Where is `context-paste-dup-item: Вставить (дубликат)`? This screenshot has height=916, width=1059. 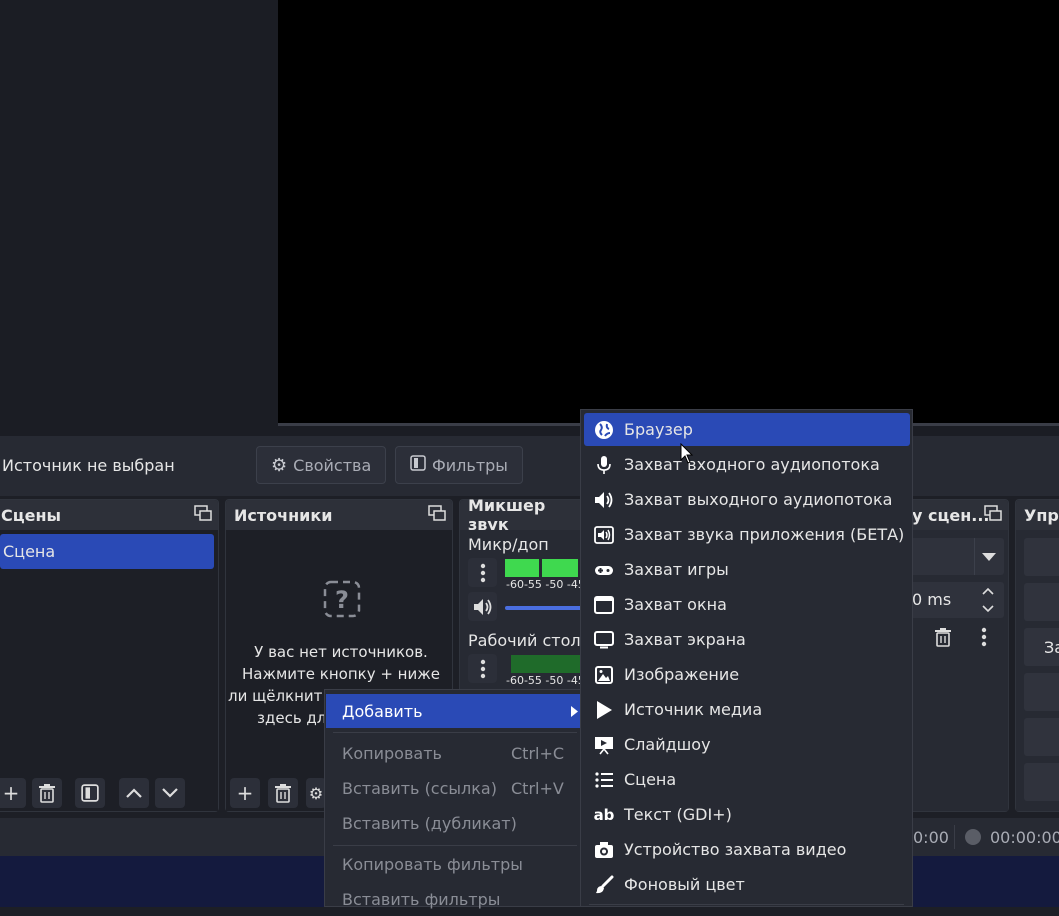
context-paste-dup-item: Вставить (дубликат) is located at coordinates (455, 823).